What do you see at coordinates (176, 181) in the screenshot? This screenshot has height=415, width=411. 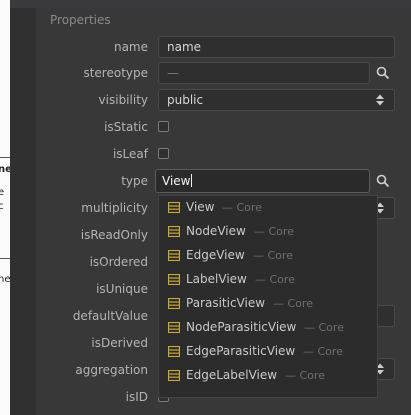 I see `type-input-value: View` at bounding box center [176, 181].